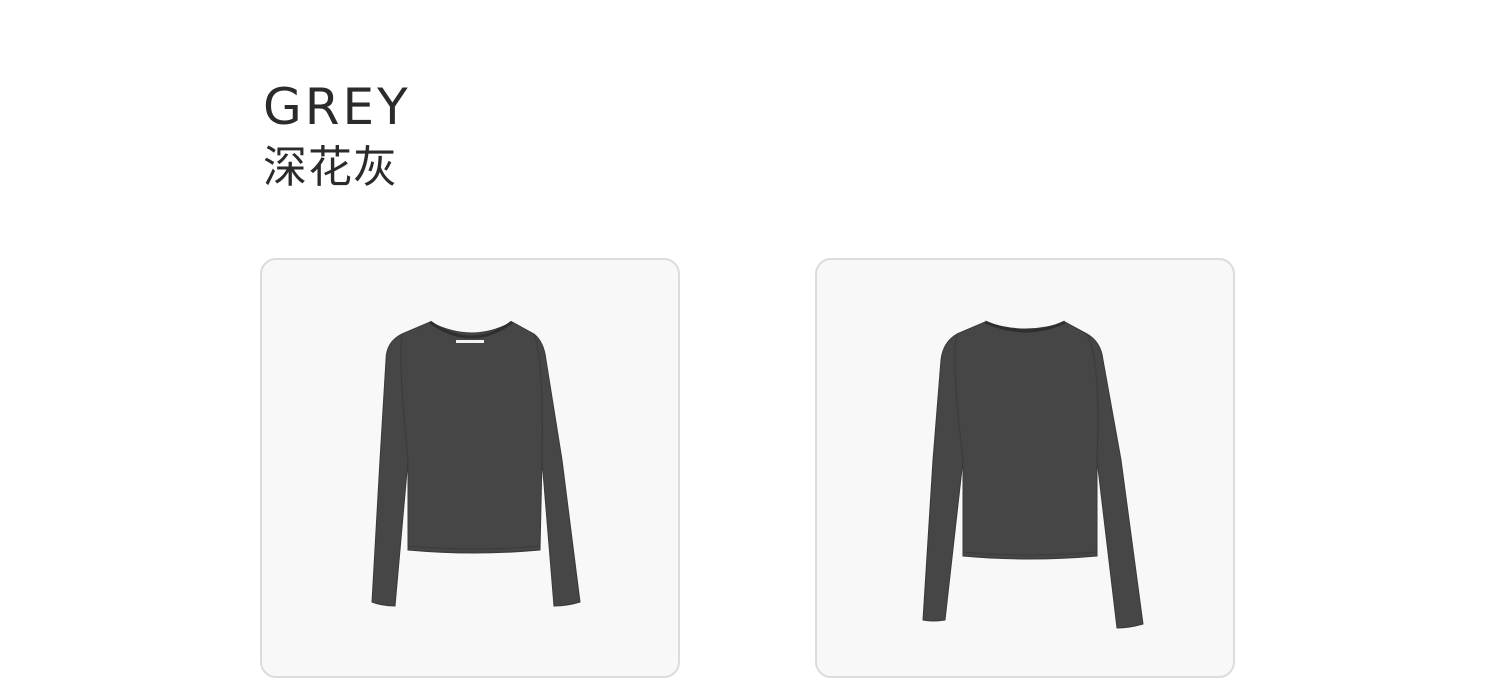  Describe the element at coordinates (337, 137) in the screenshot. I see `color-heading: GREY 深花灰` at that location.